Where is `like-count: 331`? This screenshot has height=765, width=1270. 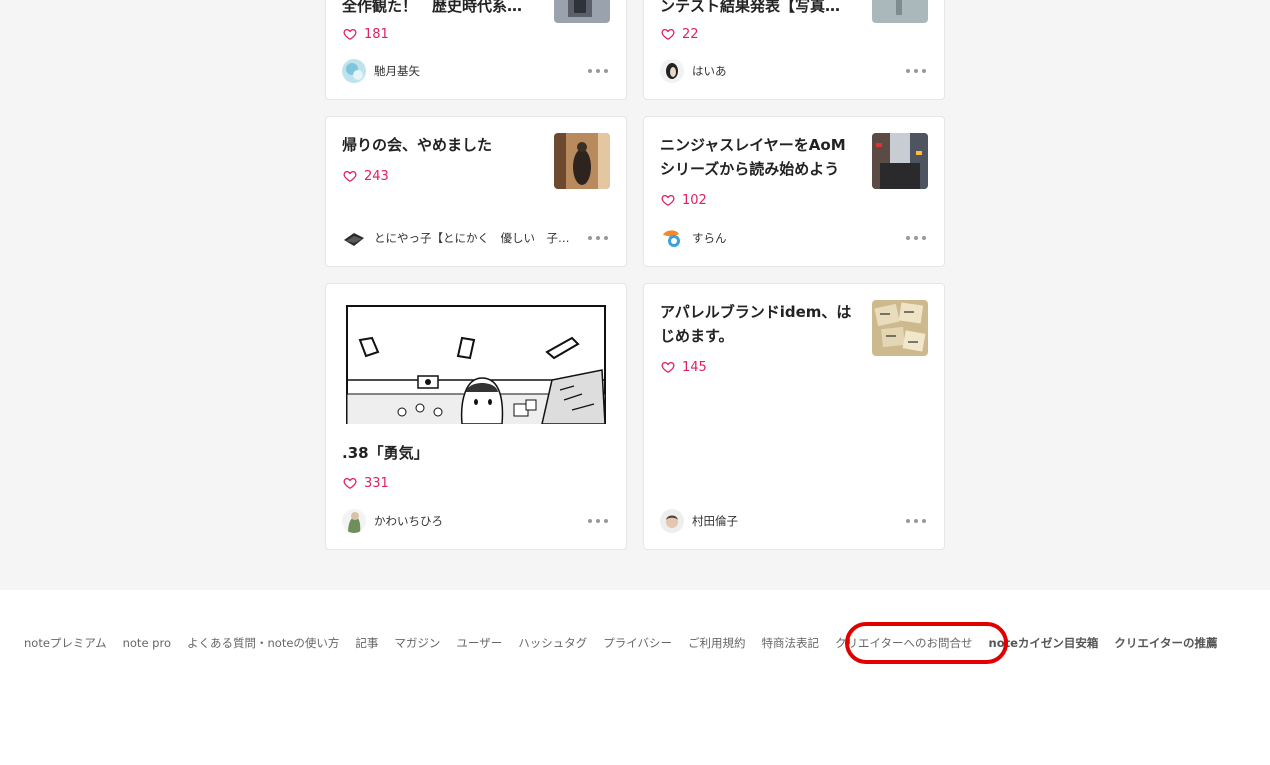 like-count: 331 is located at coordinates (366, 483).